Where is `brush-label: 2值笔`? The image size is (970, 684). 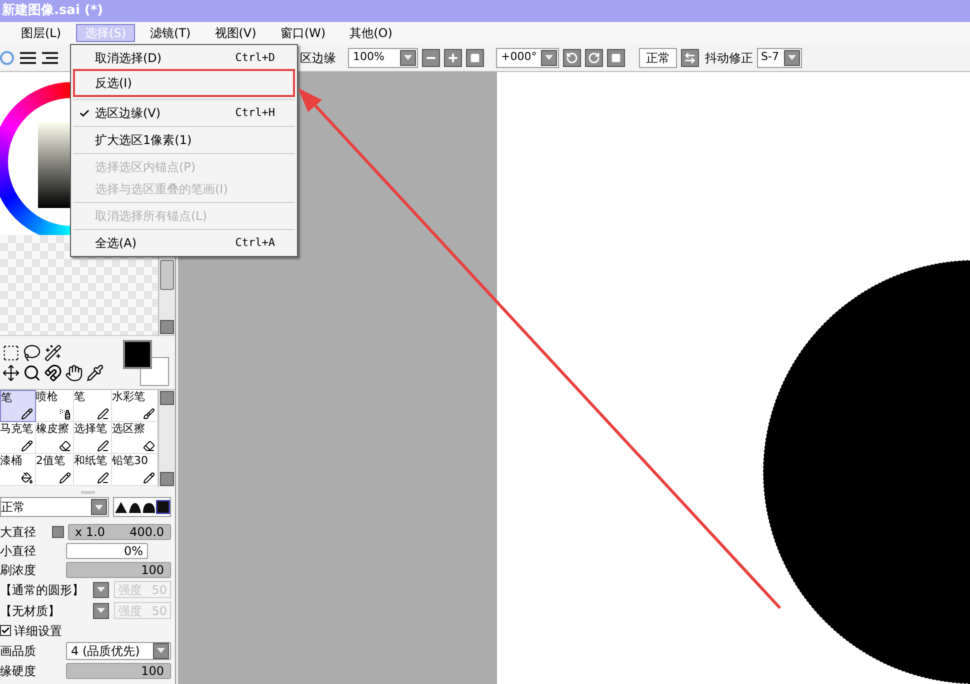
brush-label: 2值笔 is located at coordinates (50, 460).